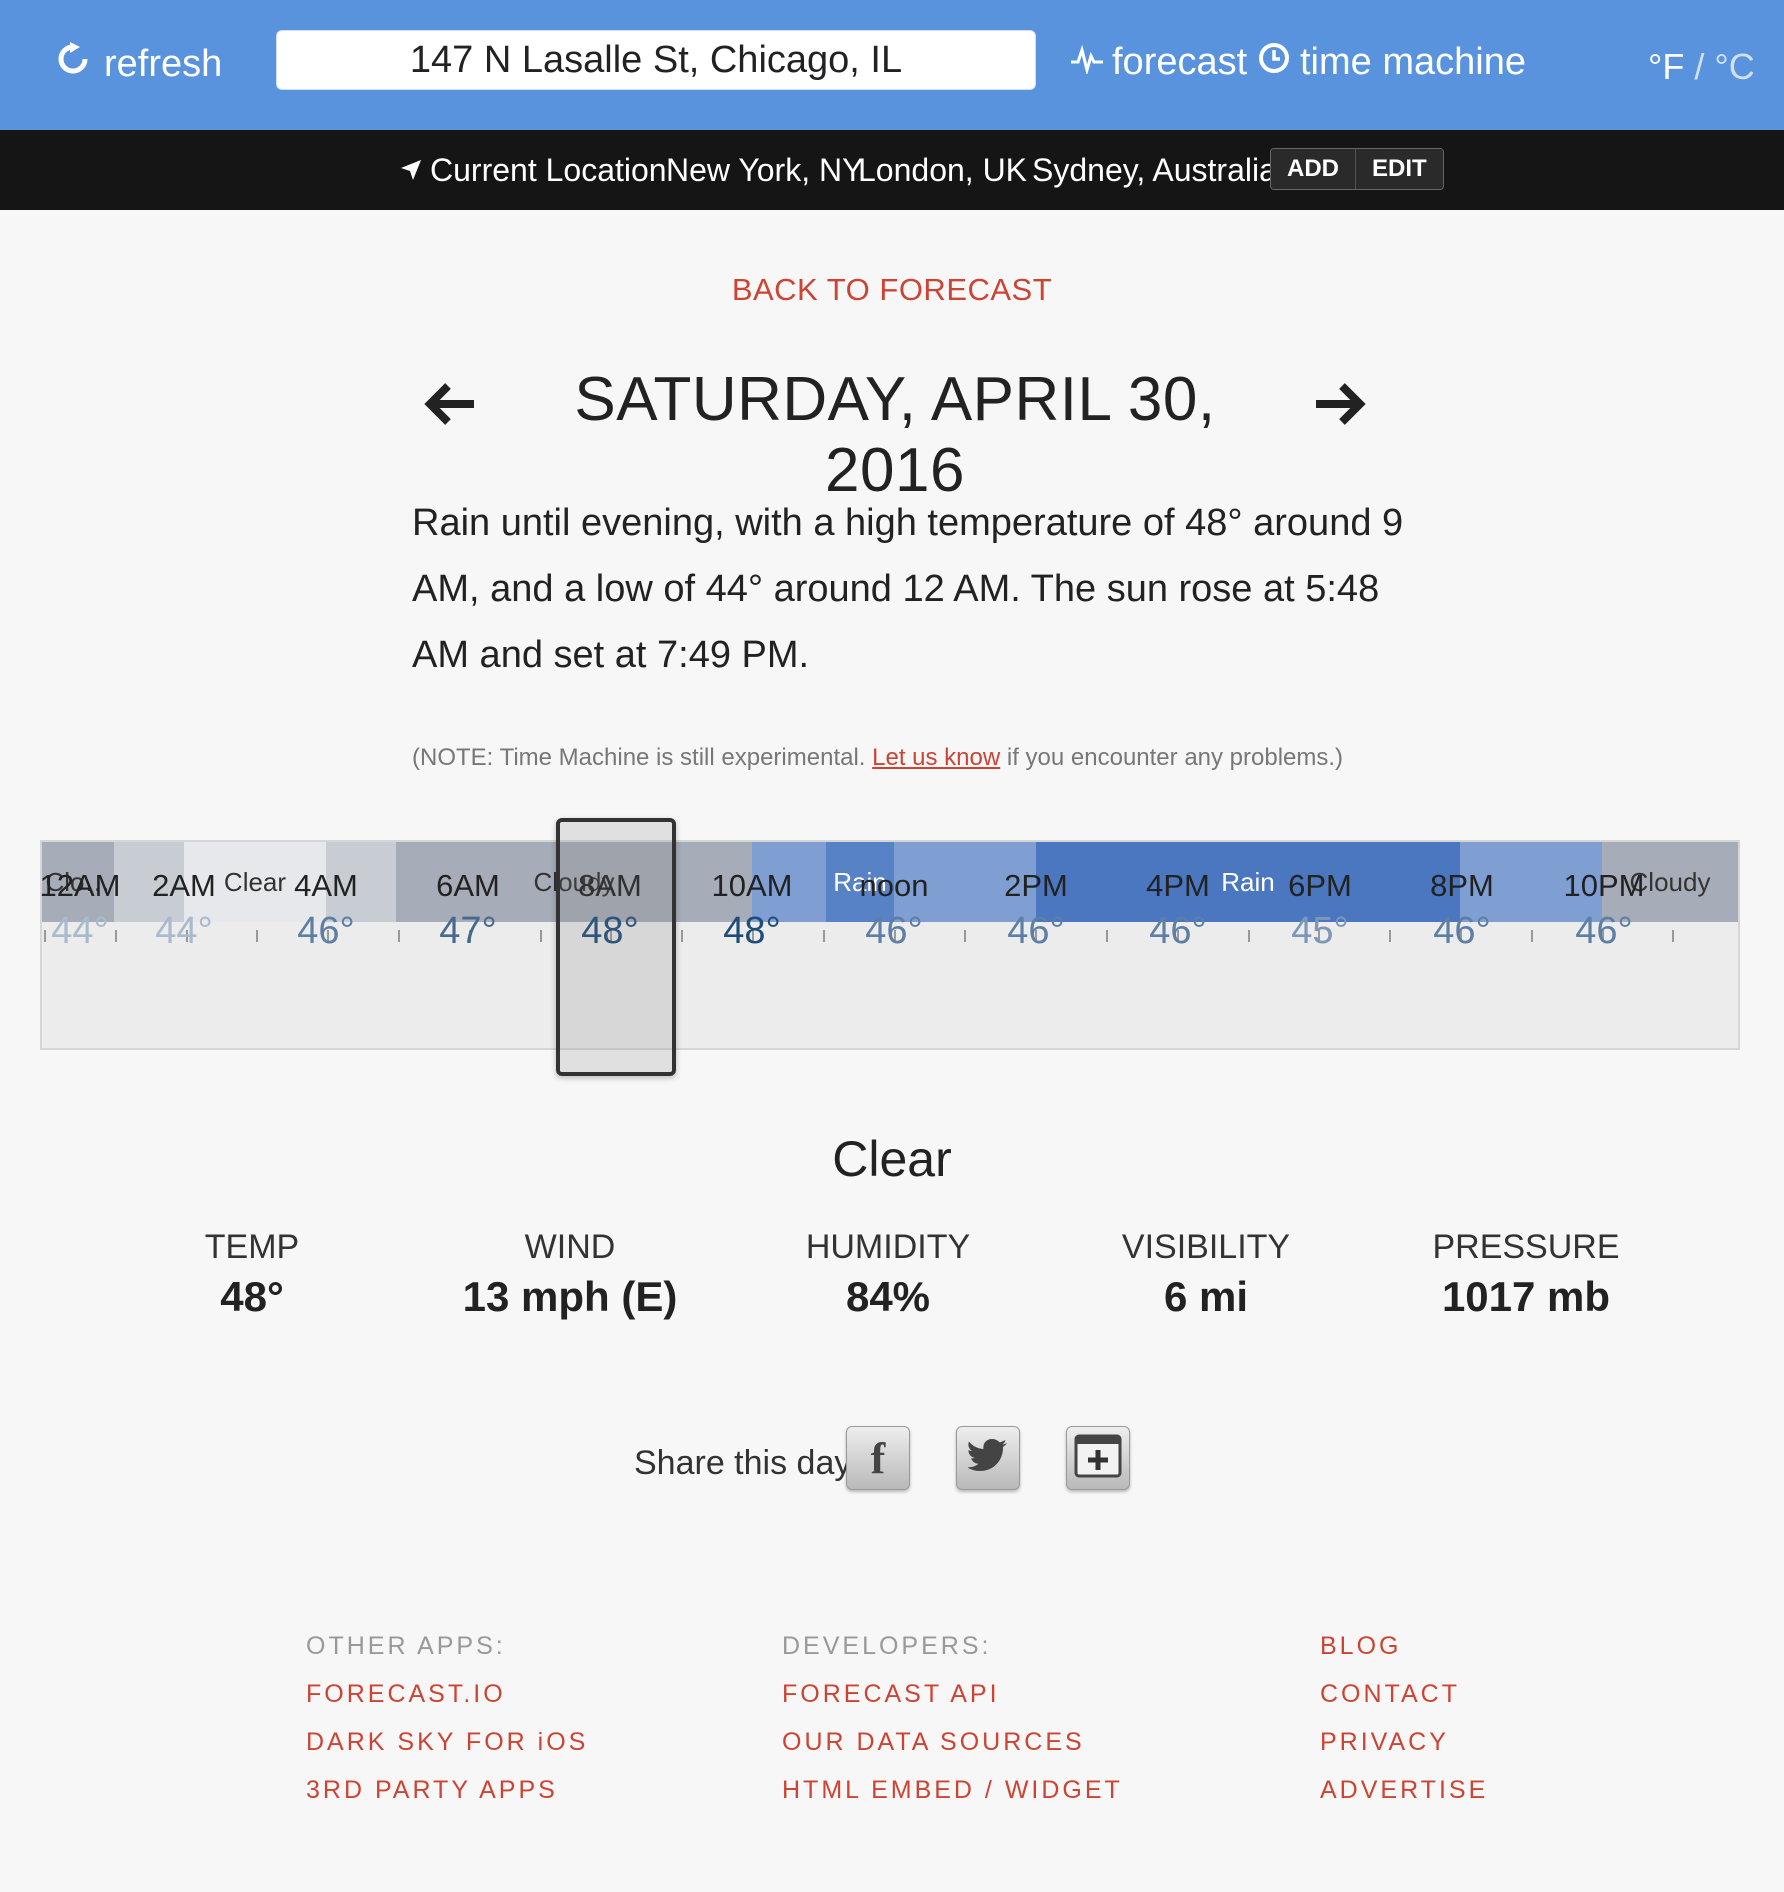 The width and height of the screenshot is (1784, 1892). Describe the element at coordinates (894, 910) in the screenshot. I see `hour-column: noon 46°` at that location.